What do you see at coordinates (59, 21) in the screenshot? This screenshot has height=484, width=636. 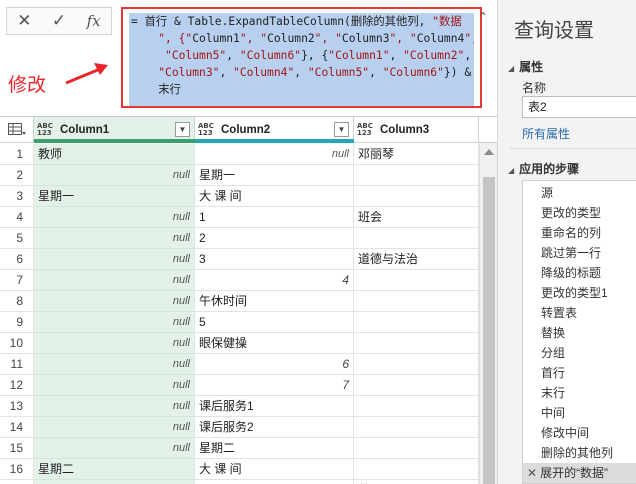 I see `confirm-icon: ✓` at bounding box center [59, 21].